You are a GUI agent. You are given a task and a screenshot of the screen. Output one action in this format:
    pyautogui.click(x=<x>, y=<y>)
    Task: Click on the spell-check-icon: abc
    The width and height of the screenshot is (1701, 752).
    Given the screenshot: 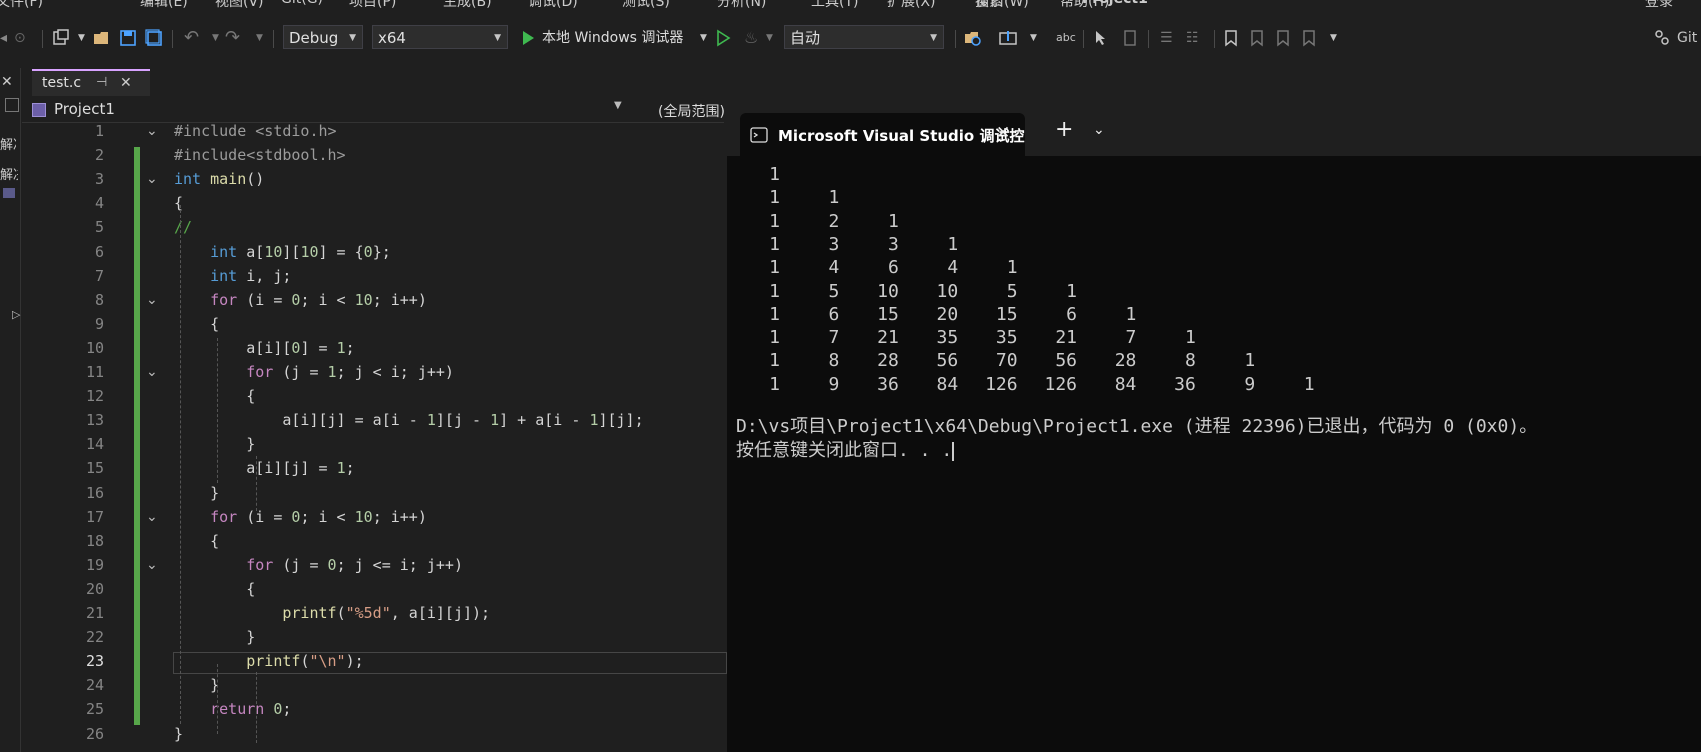 What is the action you would take?
    pyautogui.click(x=1066, y=38)
    